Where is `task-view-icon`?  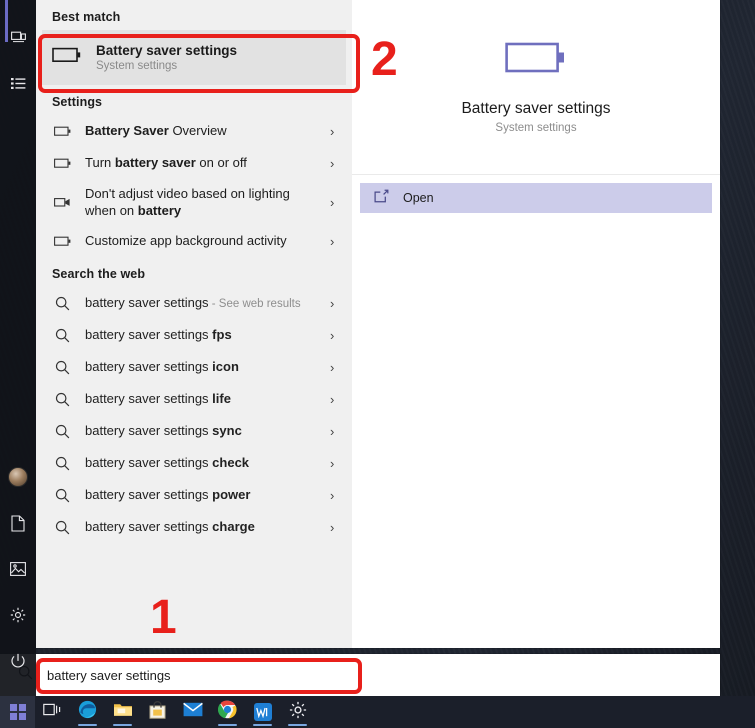
task-view-icon is located at coordinates (52, 712).